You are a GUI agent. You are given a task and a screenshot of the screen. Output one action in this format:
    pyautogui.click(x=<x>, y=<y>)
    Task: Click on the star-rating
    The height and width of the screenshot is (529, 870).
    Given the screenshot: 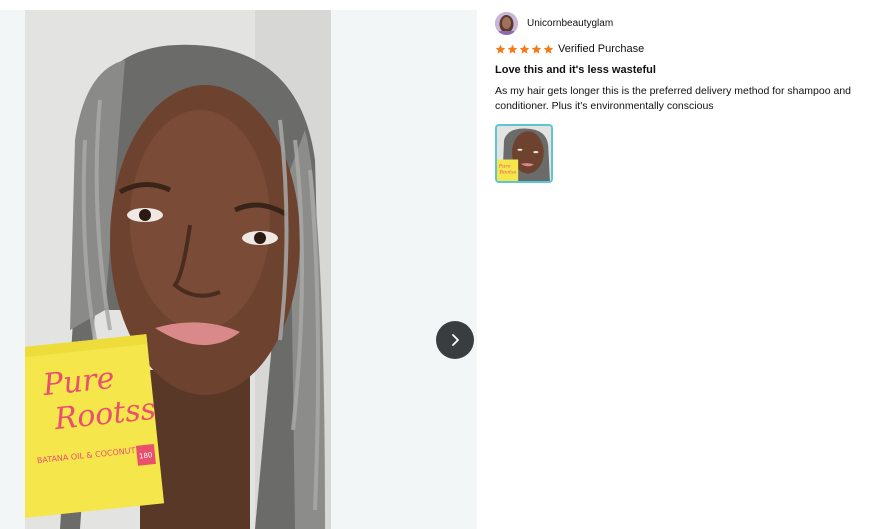 What is the action you would take?
    pyautogui.click(x=524, y=49)
    